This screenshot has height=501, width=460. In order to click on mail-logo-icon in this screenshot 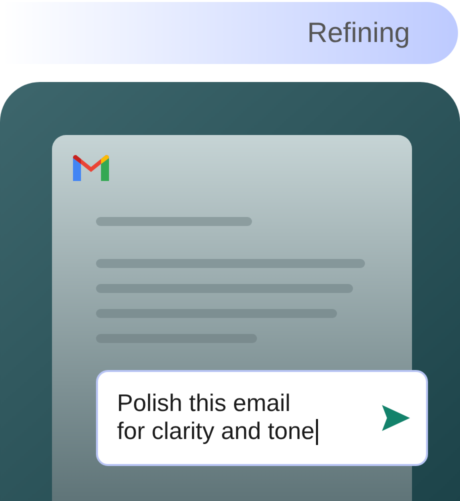, I will do `click(91, 168)`.